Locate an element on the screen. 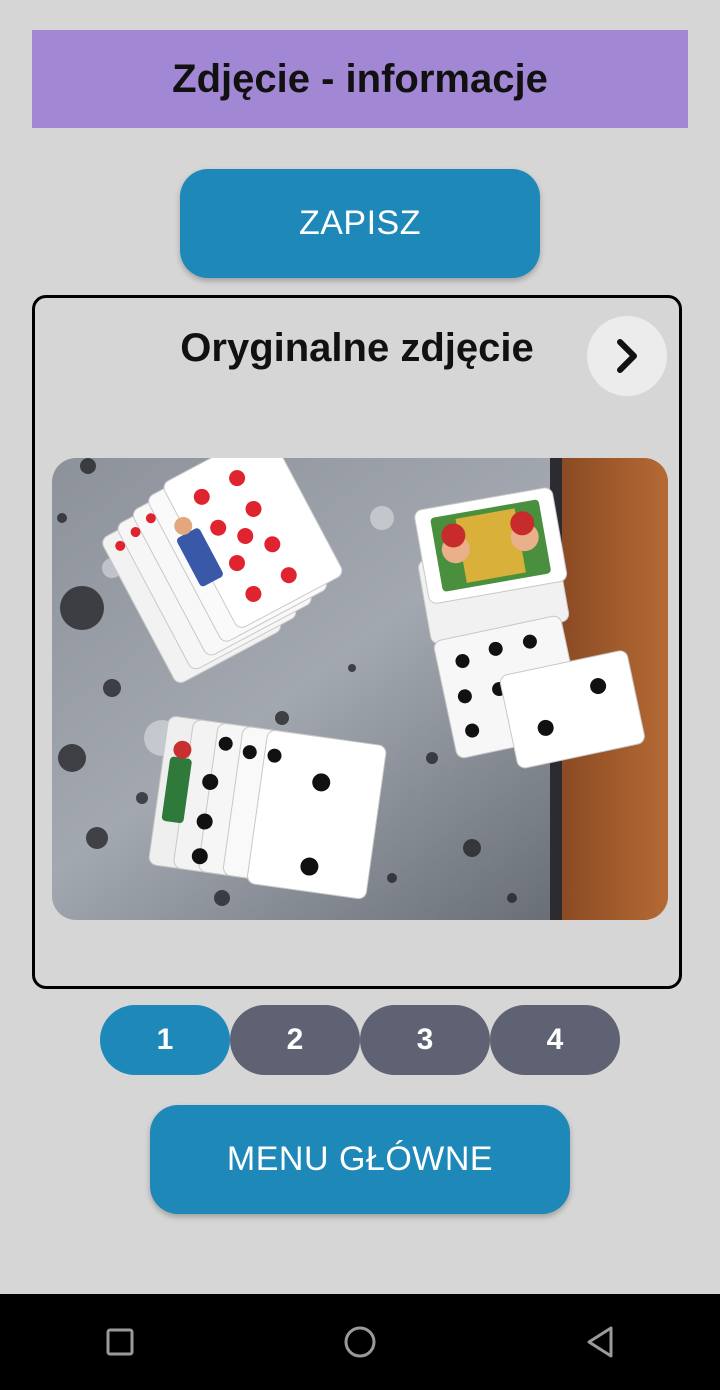 This screenshot has width=720, height=1390. system-navigation-bar is located at coordinates (360, 1342).